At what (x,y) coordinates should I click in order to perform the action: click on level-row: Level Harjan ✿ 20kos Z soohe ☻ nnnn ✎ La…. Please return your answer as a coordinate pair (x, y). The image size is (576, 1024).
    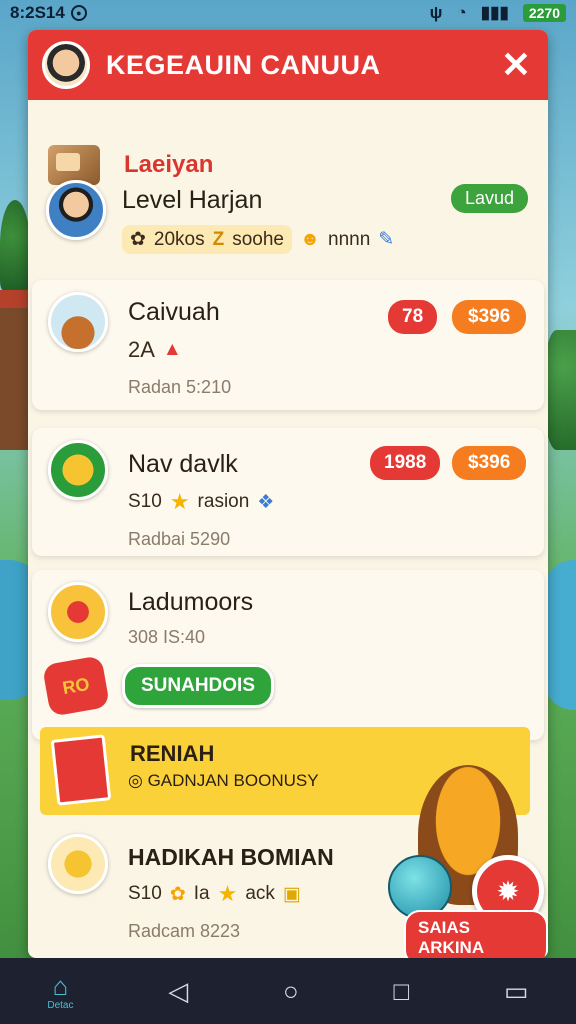
    Looking at the image, I should click on (288, 217).